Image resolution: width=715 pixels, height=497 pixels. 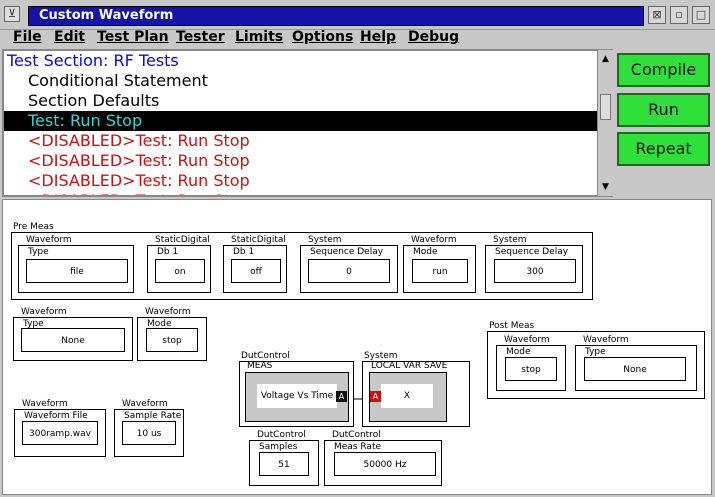 What do you see at coordinates (200, 37) in the screenshot?
I see `menu-tester: Tester` at bounding box center [200, 37].